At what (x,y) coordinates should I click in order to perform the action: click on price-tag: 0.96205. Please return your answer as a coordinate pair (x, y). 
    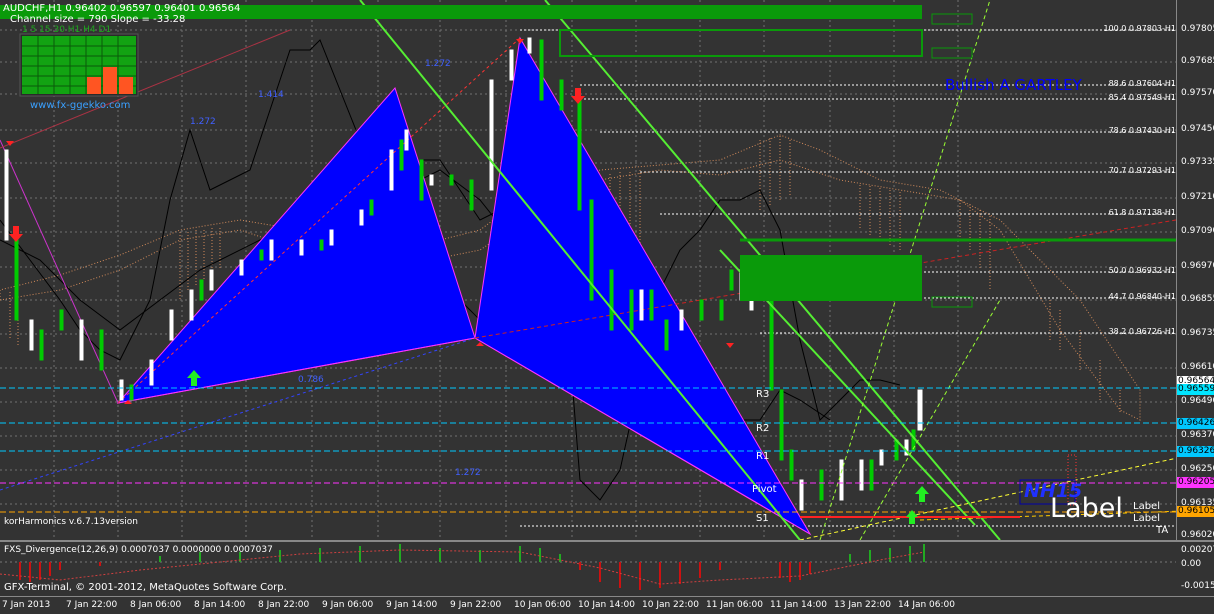
    Looking at the image, I should click on (1195, 482).